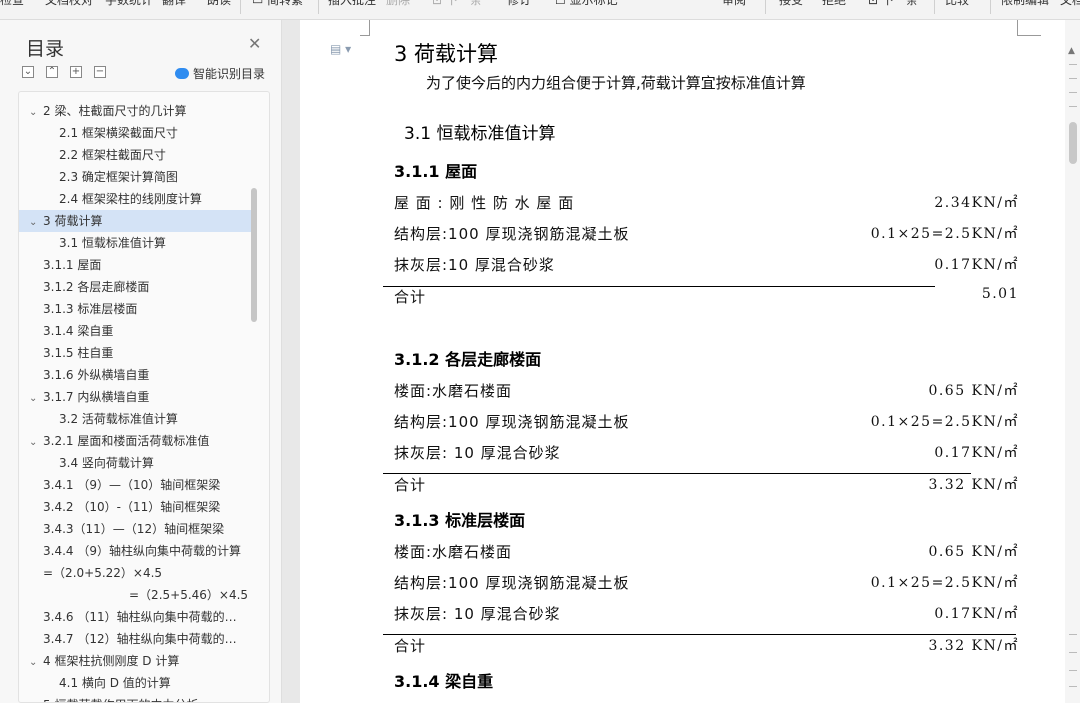  What do you see at coordinates (199, 595) in the screenshot?
I see `toc-item: =（2.5+5.46）×4.5` at bounding box center [199, 595].